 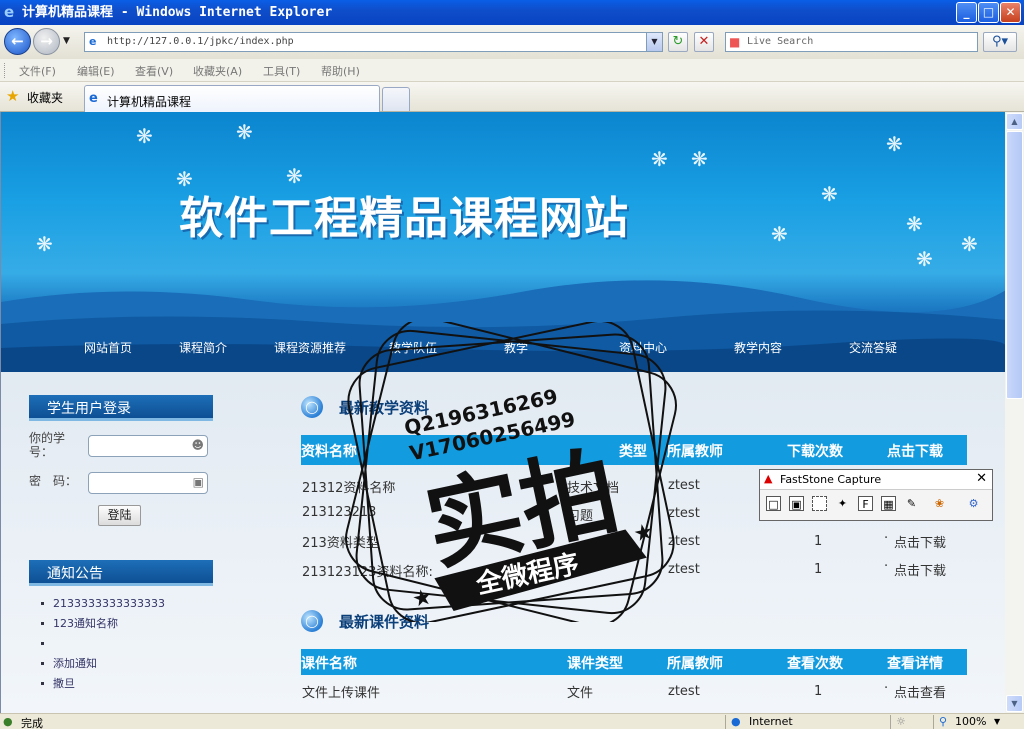 I want to click on capture-scroll-icon: ▦, so click(x=888, y=503).